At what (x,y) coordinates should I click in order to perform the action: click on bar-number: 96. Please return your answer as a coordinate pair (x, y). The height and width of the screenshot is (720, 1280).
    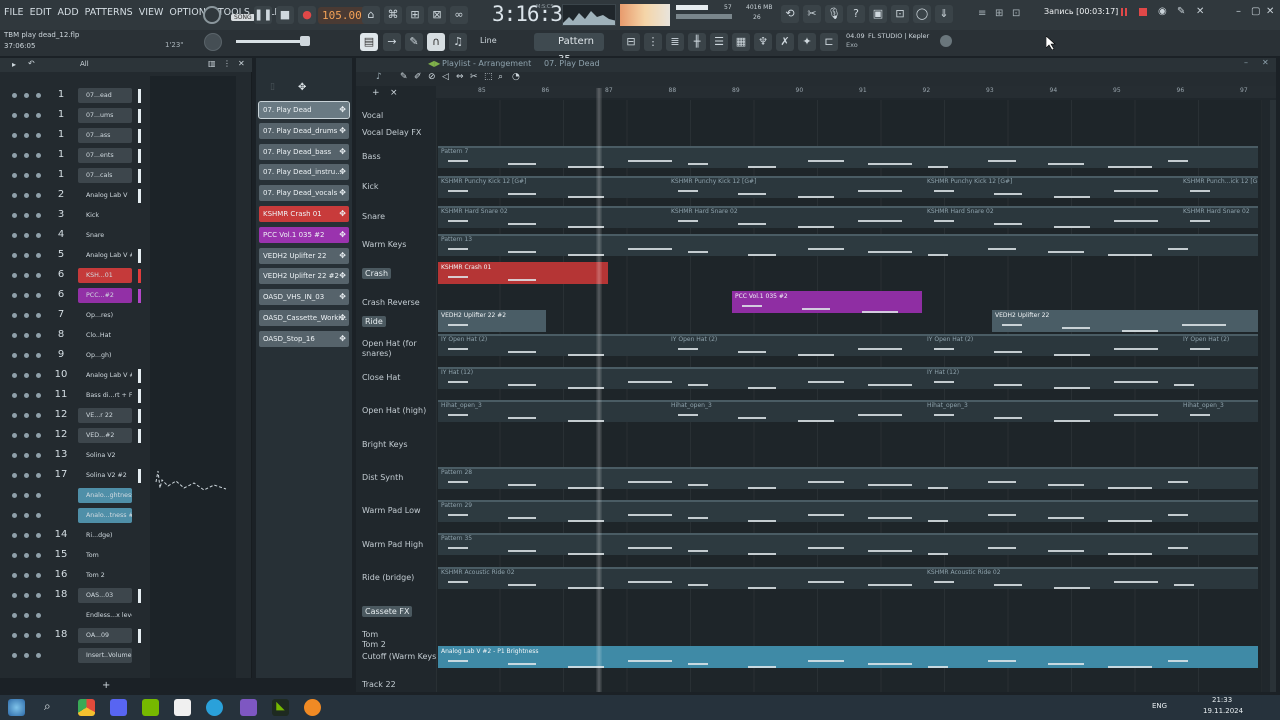
    Looking at the image, I should click on (1181, 90).